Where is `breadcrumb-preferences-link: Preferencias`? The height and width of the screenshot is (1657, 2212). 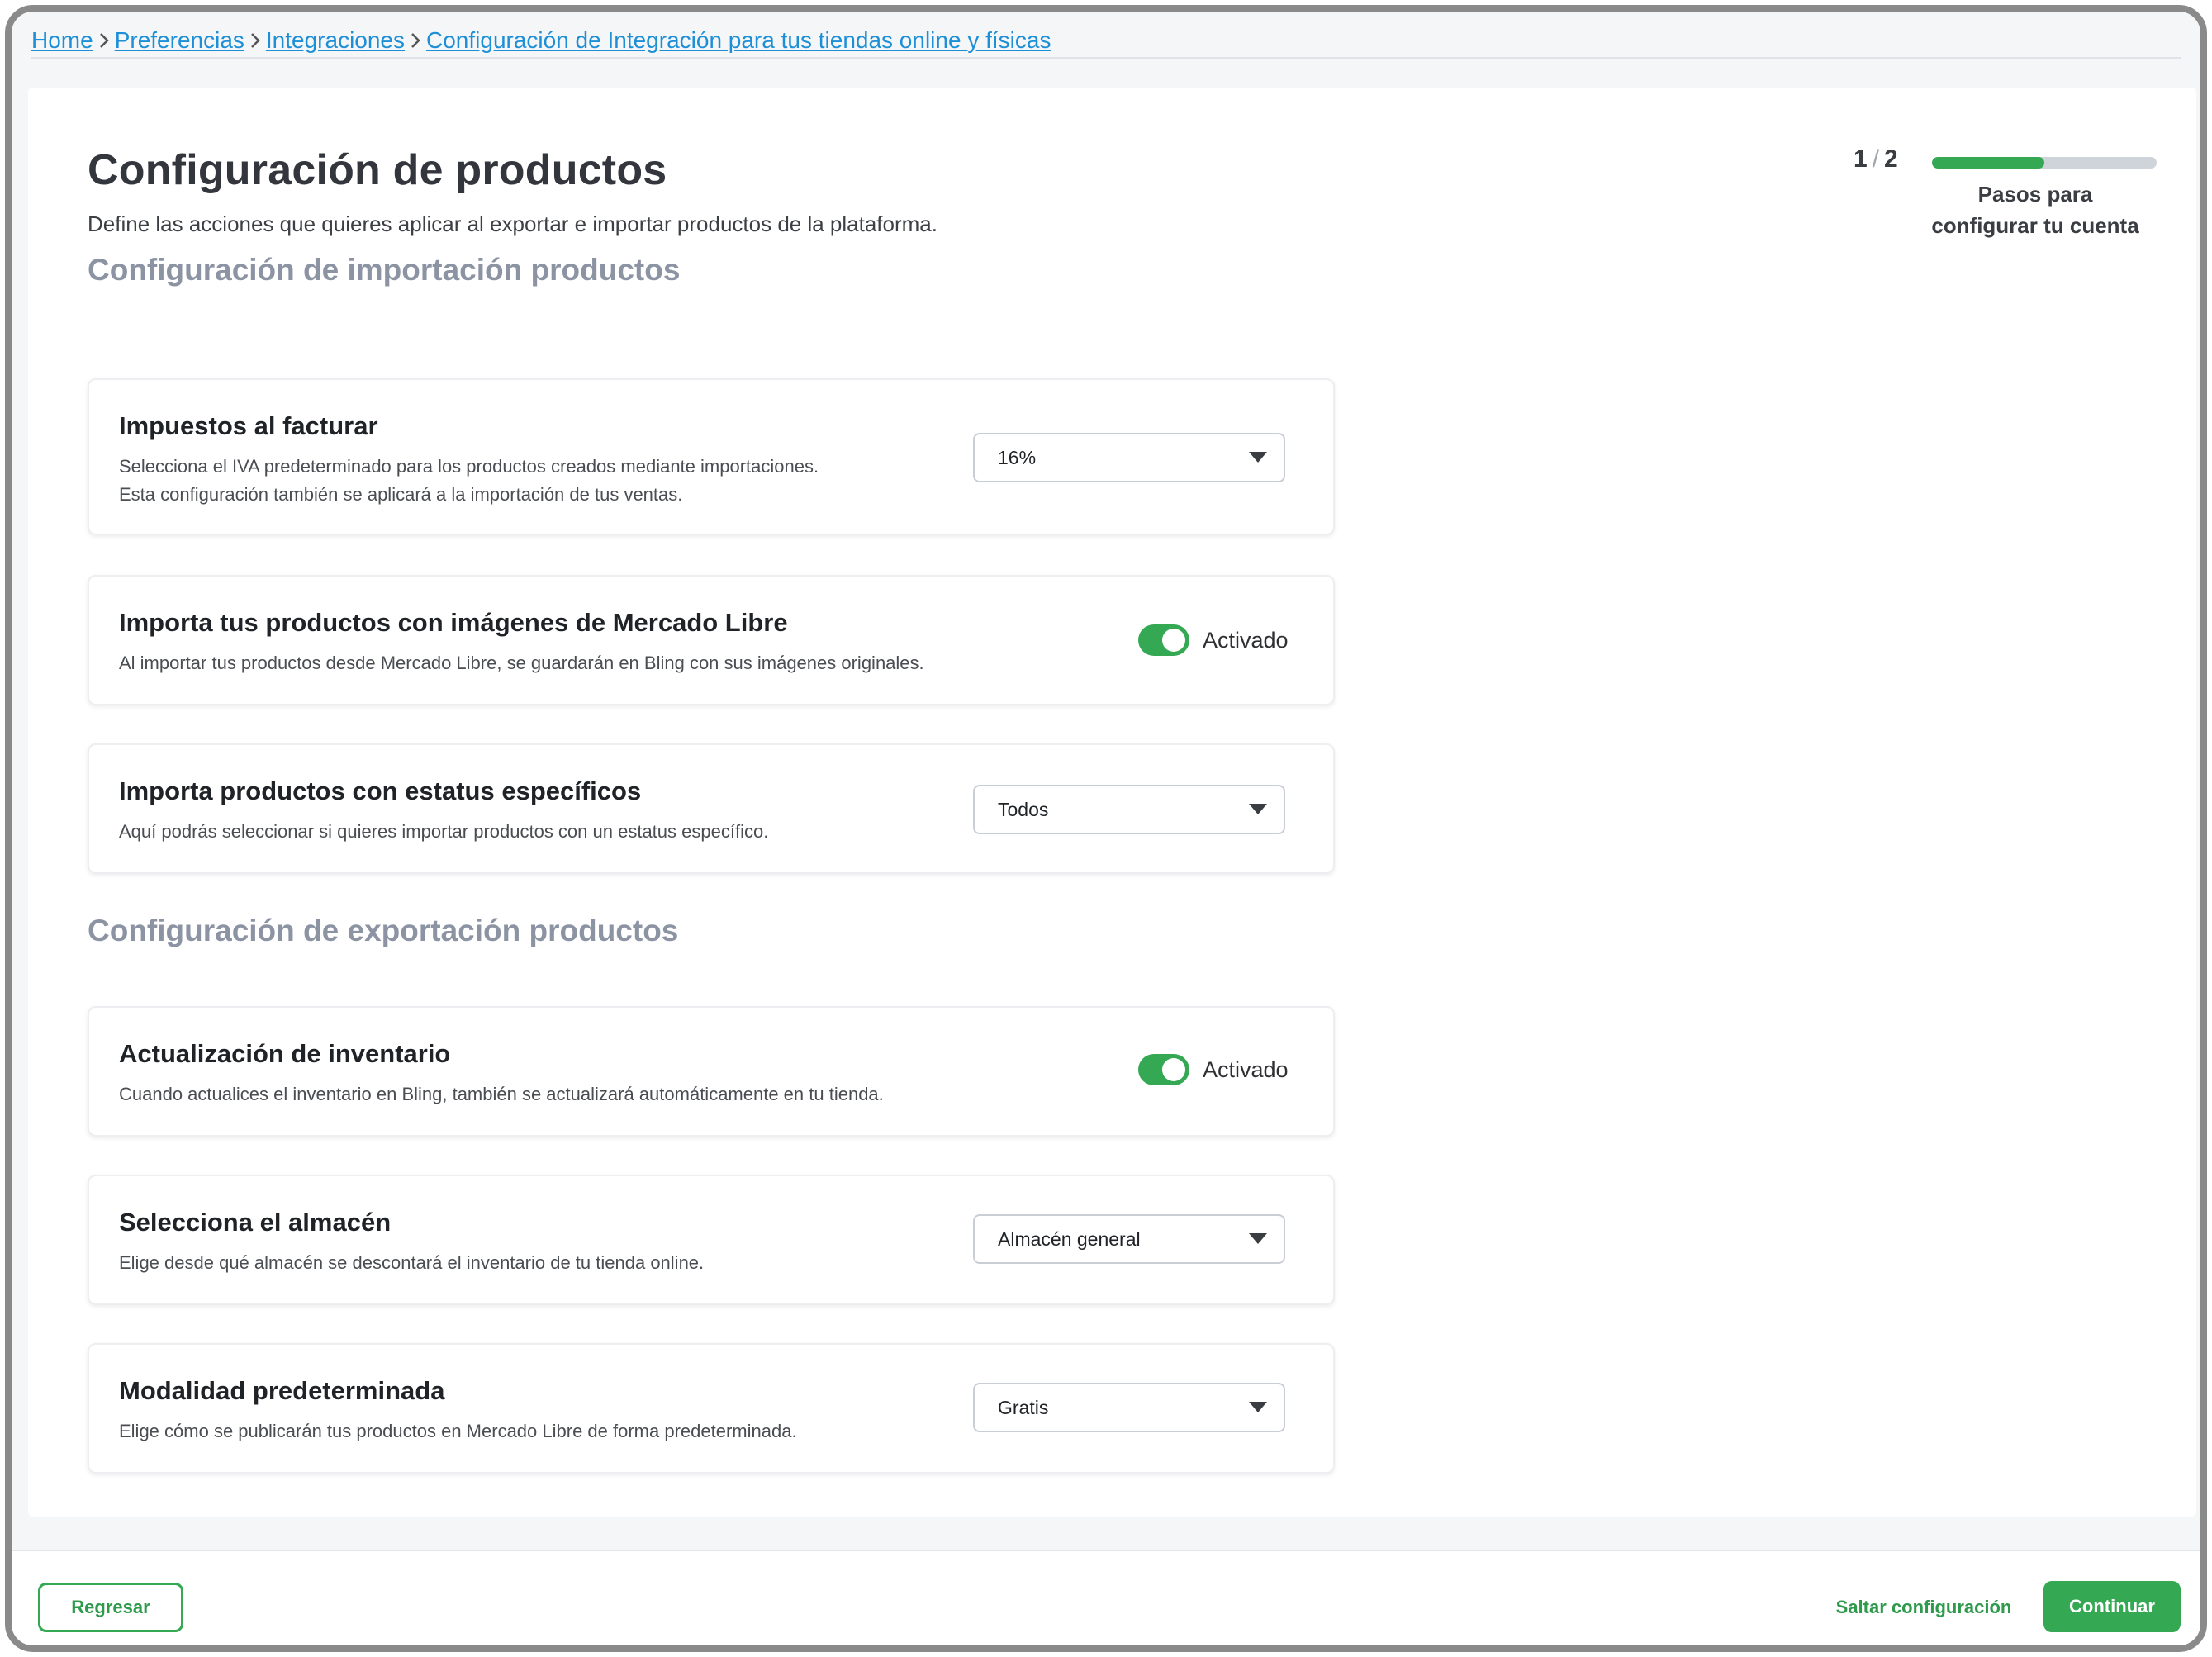 breadcrumb-preferences-link: Preferencias is located at coordinates (179, 41).